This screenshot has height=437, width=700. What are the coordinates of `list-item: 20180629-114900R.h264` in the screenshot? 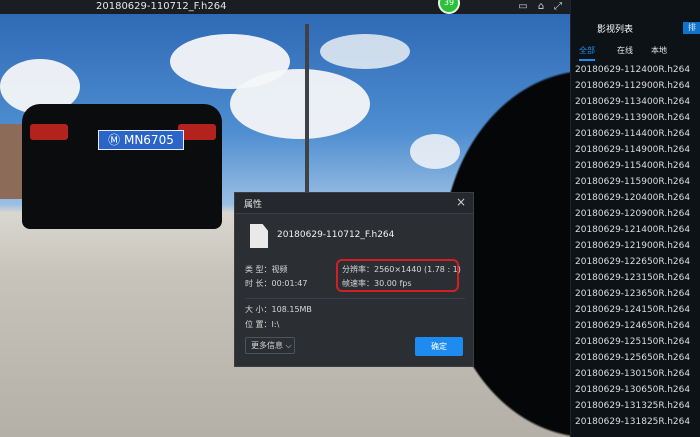 It's located at (637, 150).